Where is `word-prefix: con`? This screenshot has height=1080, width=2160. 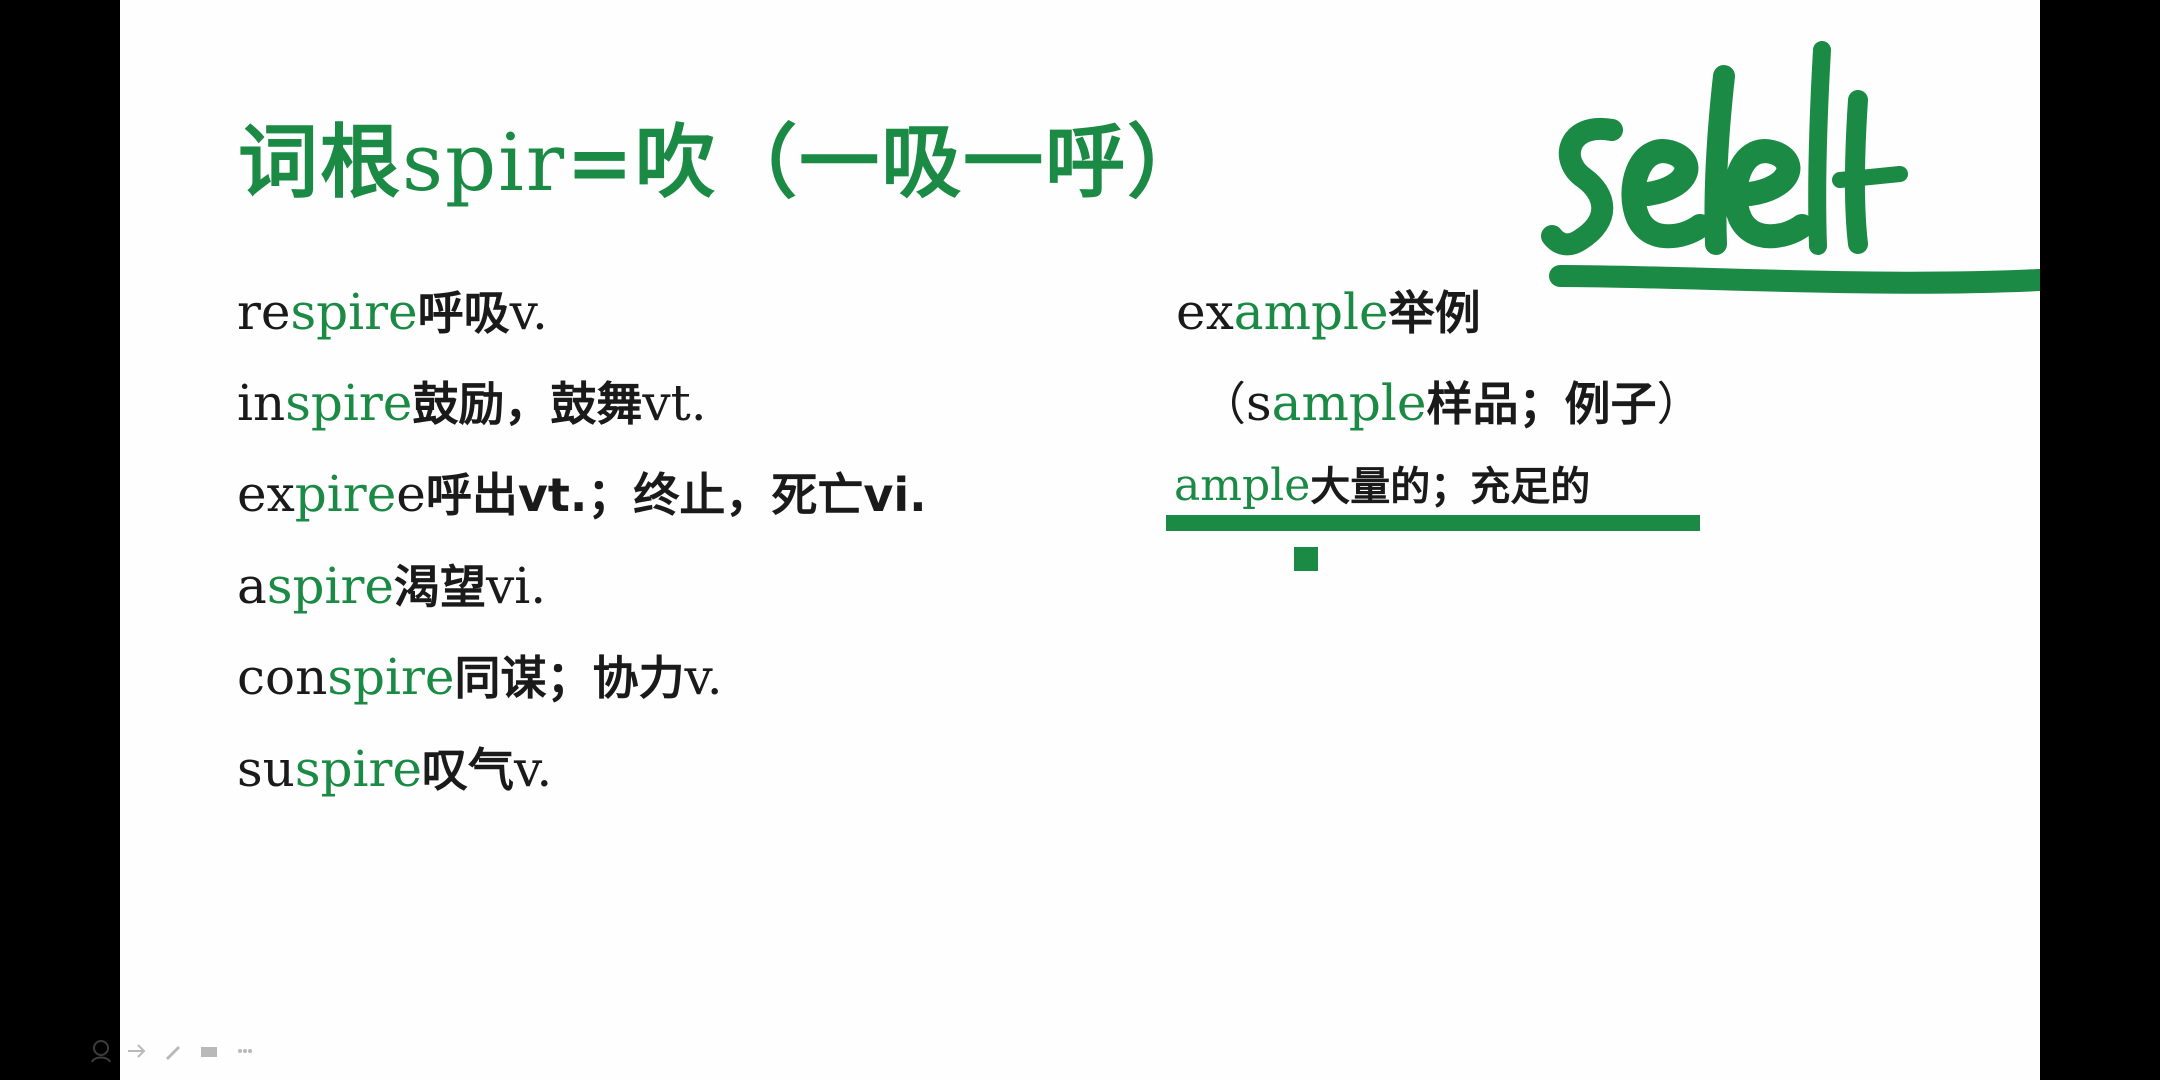 word-prefix: con is located at coordinates (282, 677).